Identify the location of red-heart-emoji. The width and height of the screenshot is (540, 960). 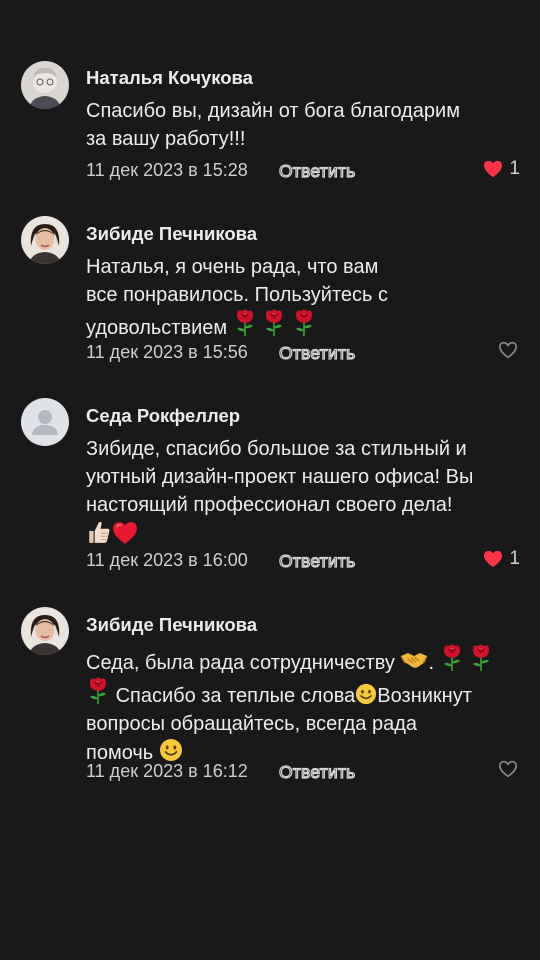
(125, 533).